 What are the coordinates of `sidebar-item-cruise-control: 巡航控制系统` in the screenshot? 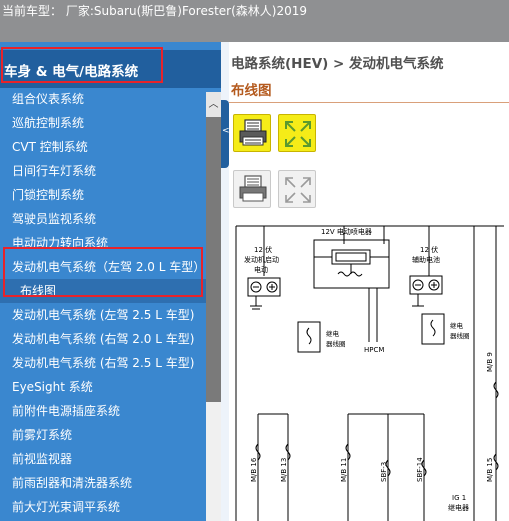 It's located at (103, 123).